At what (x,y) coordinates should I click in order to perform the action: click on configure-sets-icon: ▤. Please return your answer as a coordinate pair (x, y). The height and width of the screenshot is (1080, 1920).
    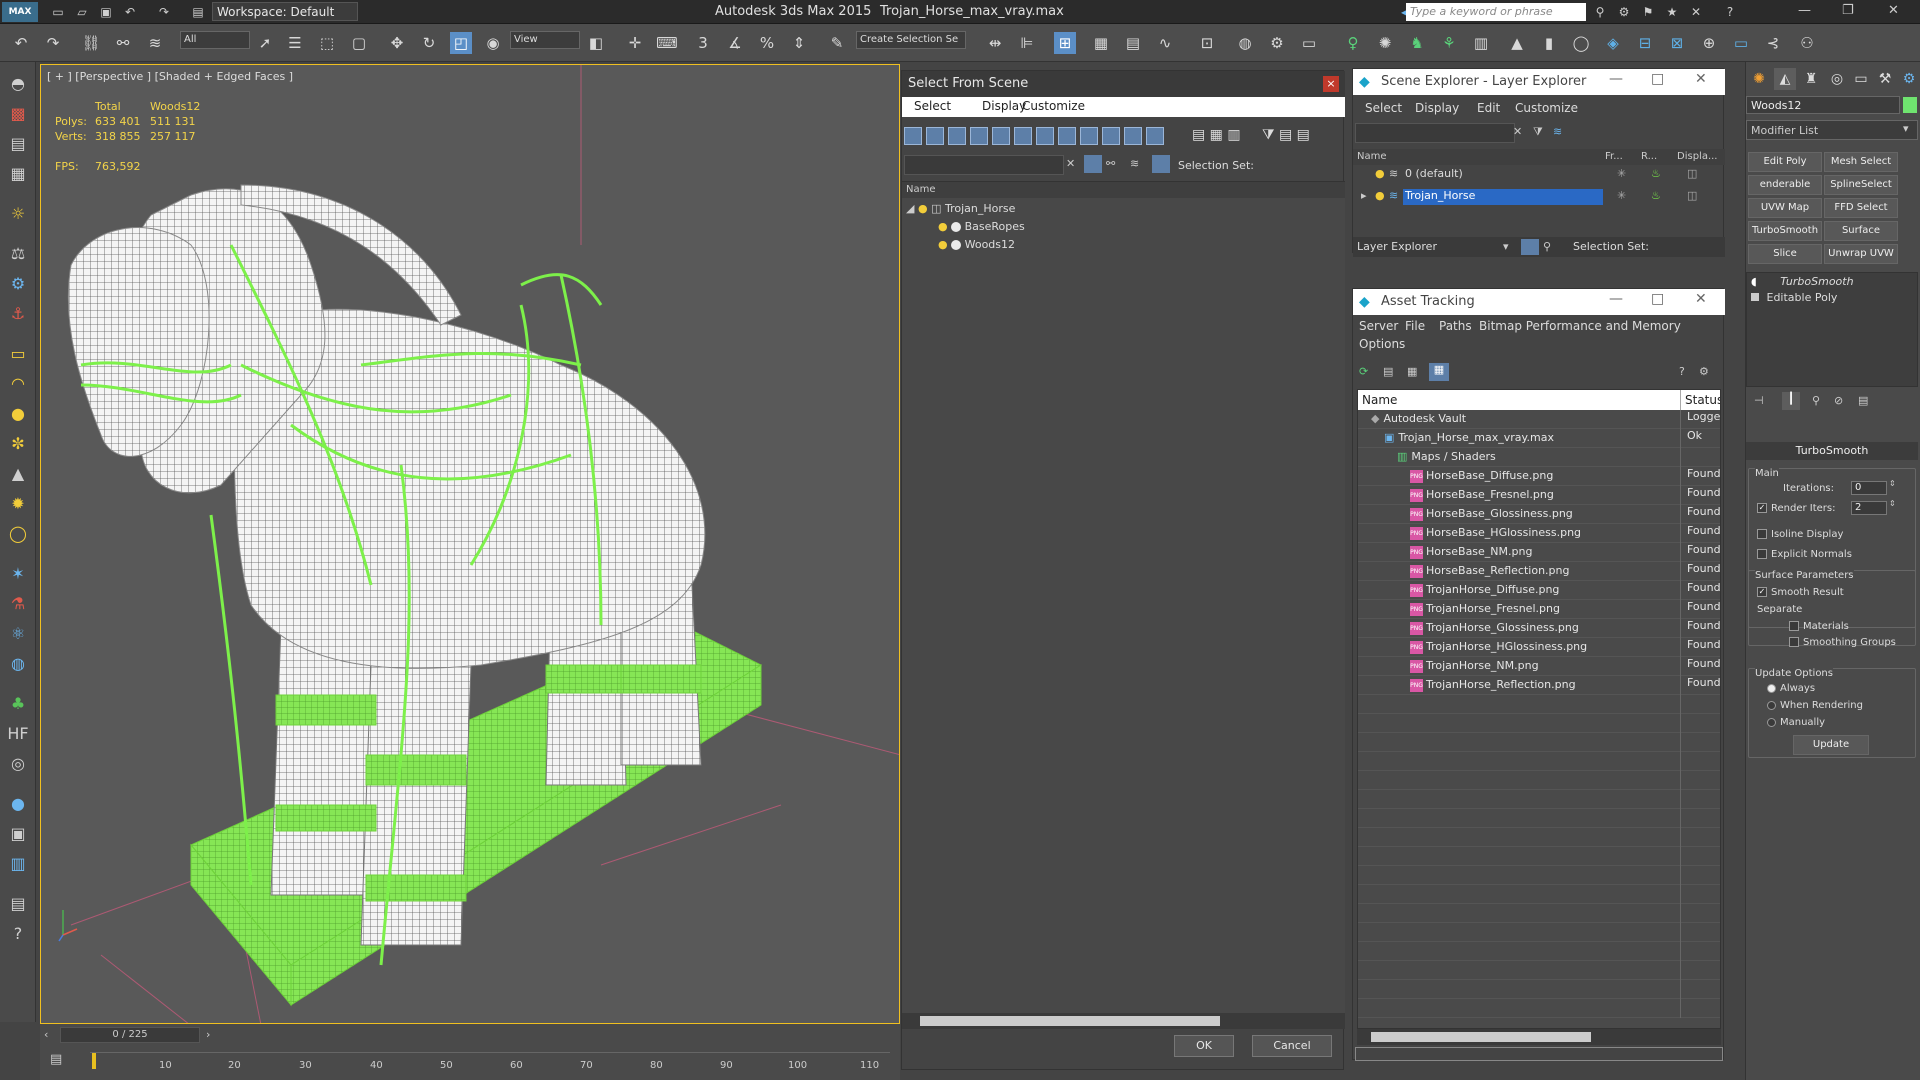
    Looking at the image, I should click on (1863, 400).